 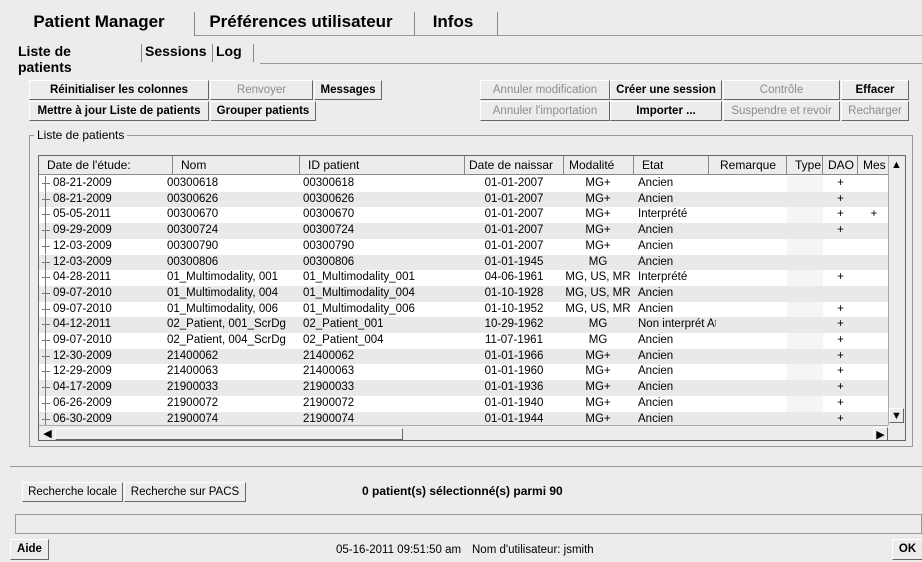 I want to click on cell-modality: MG, US, MR, so click(x=598, y=308).